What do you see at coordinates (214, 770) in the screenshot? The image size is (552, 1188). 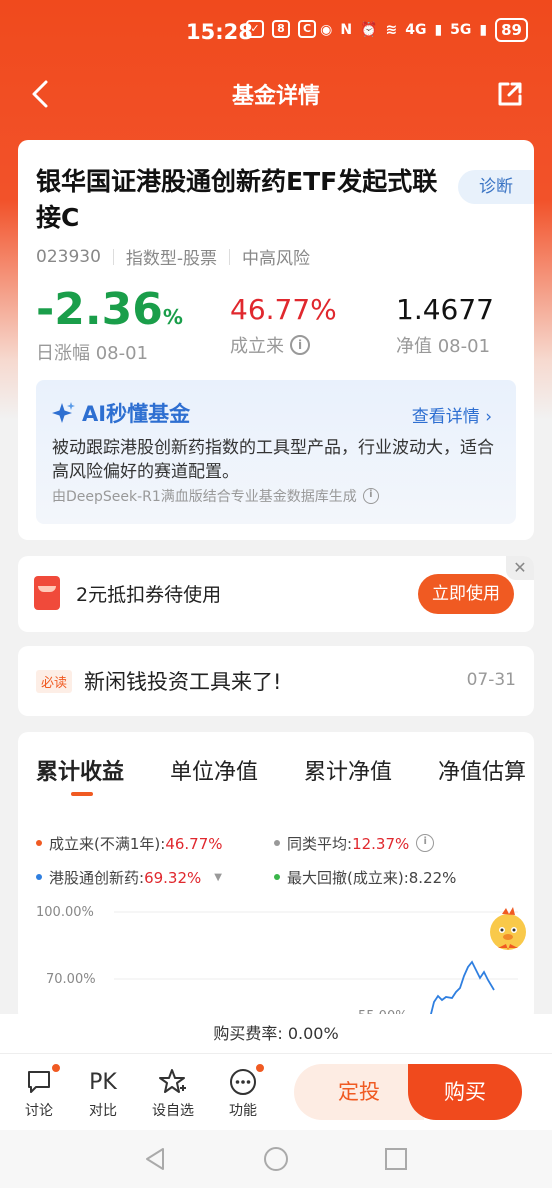 I see `tab-unit-nav: 单位净值` at bounding box center [214, 770].